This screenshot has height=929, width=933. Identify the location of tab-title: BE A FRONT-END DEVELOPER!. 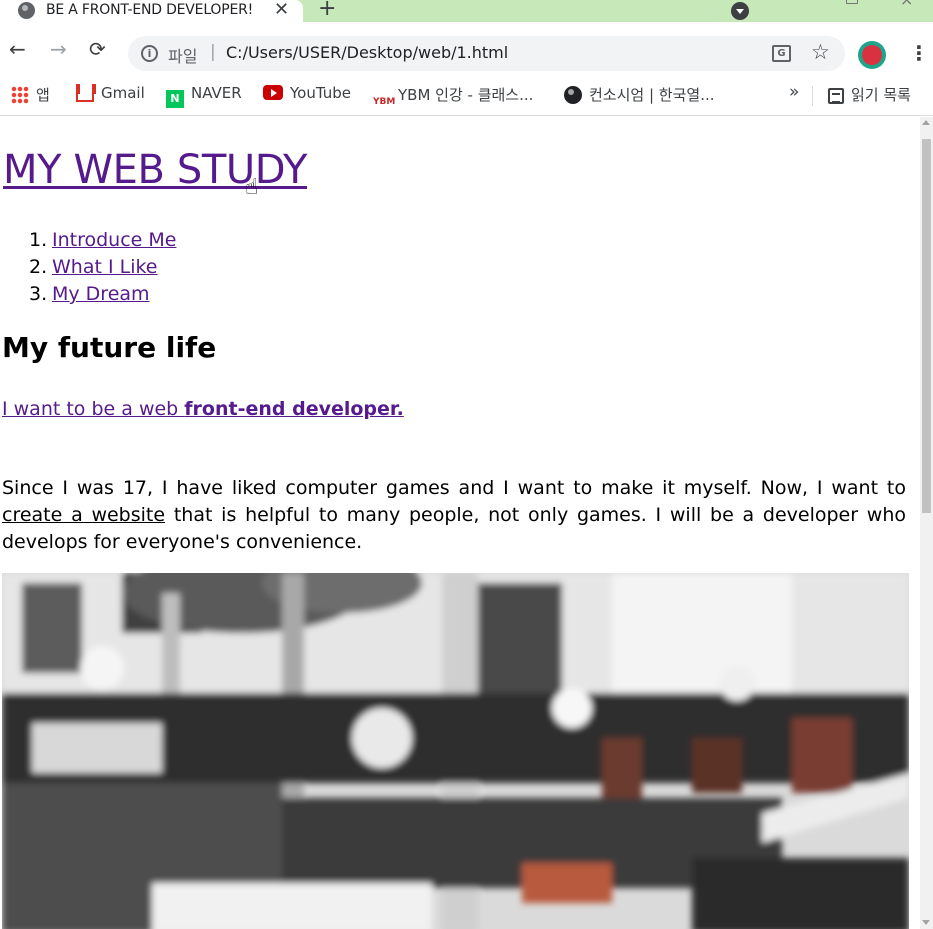
(150, 10).